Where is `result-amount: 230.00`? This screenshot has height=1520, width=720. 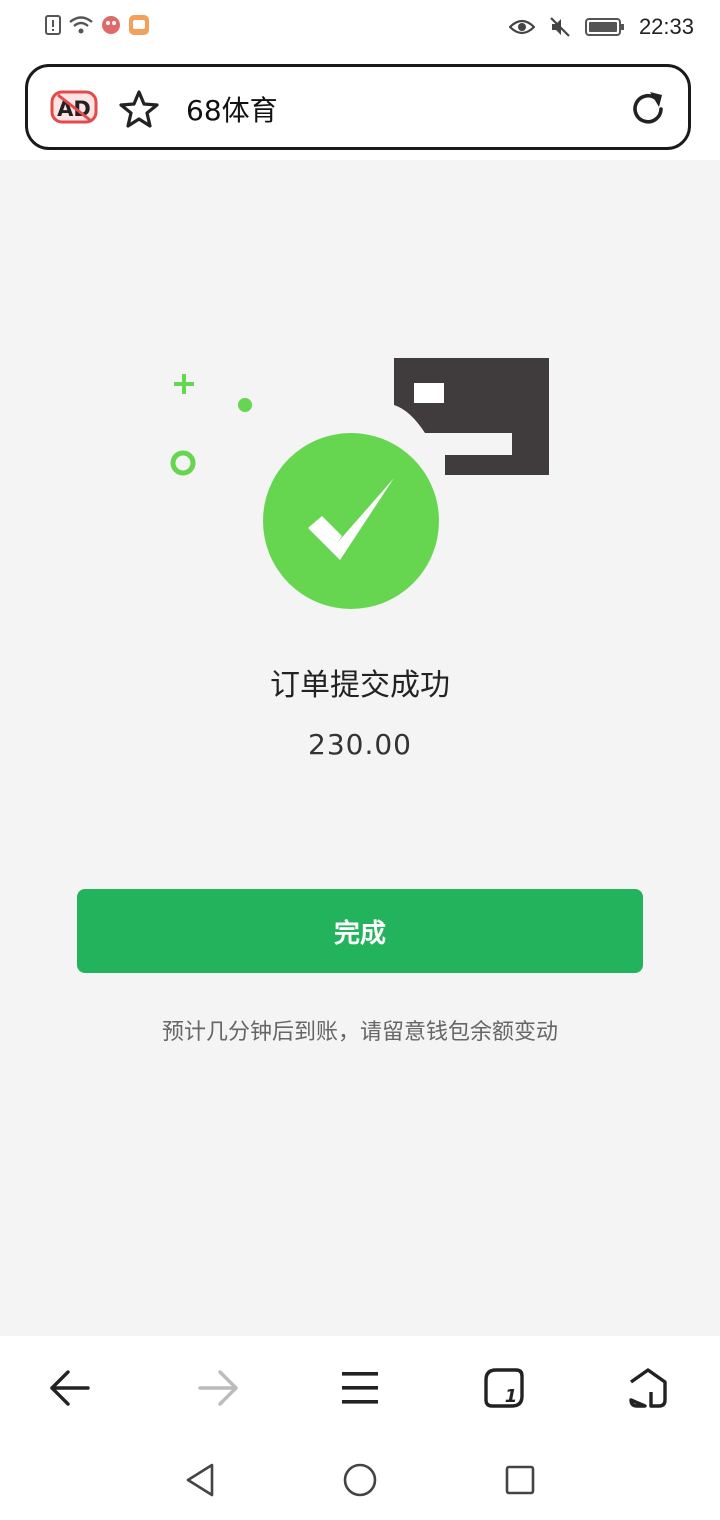 result-amount: 230.00 is located at coordinates (360, 744).